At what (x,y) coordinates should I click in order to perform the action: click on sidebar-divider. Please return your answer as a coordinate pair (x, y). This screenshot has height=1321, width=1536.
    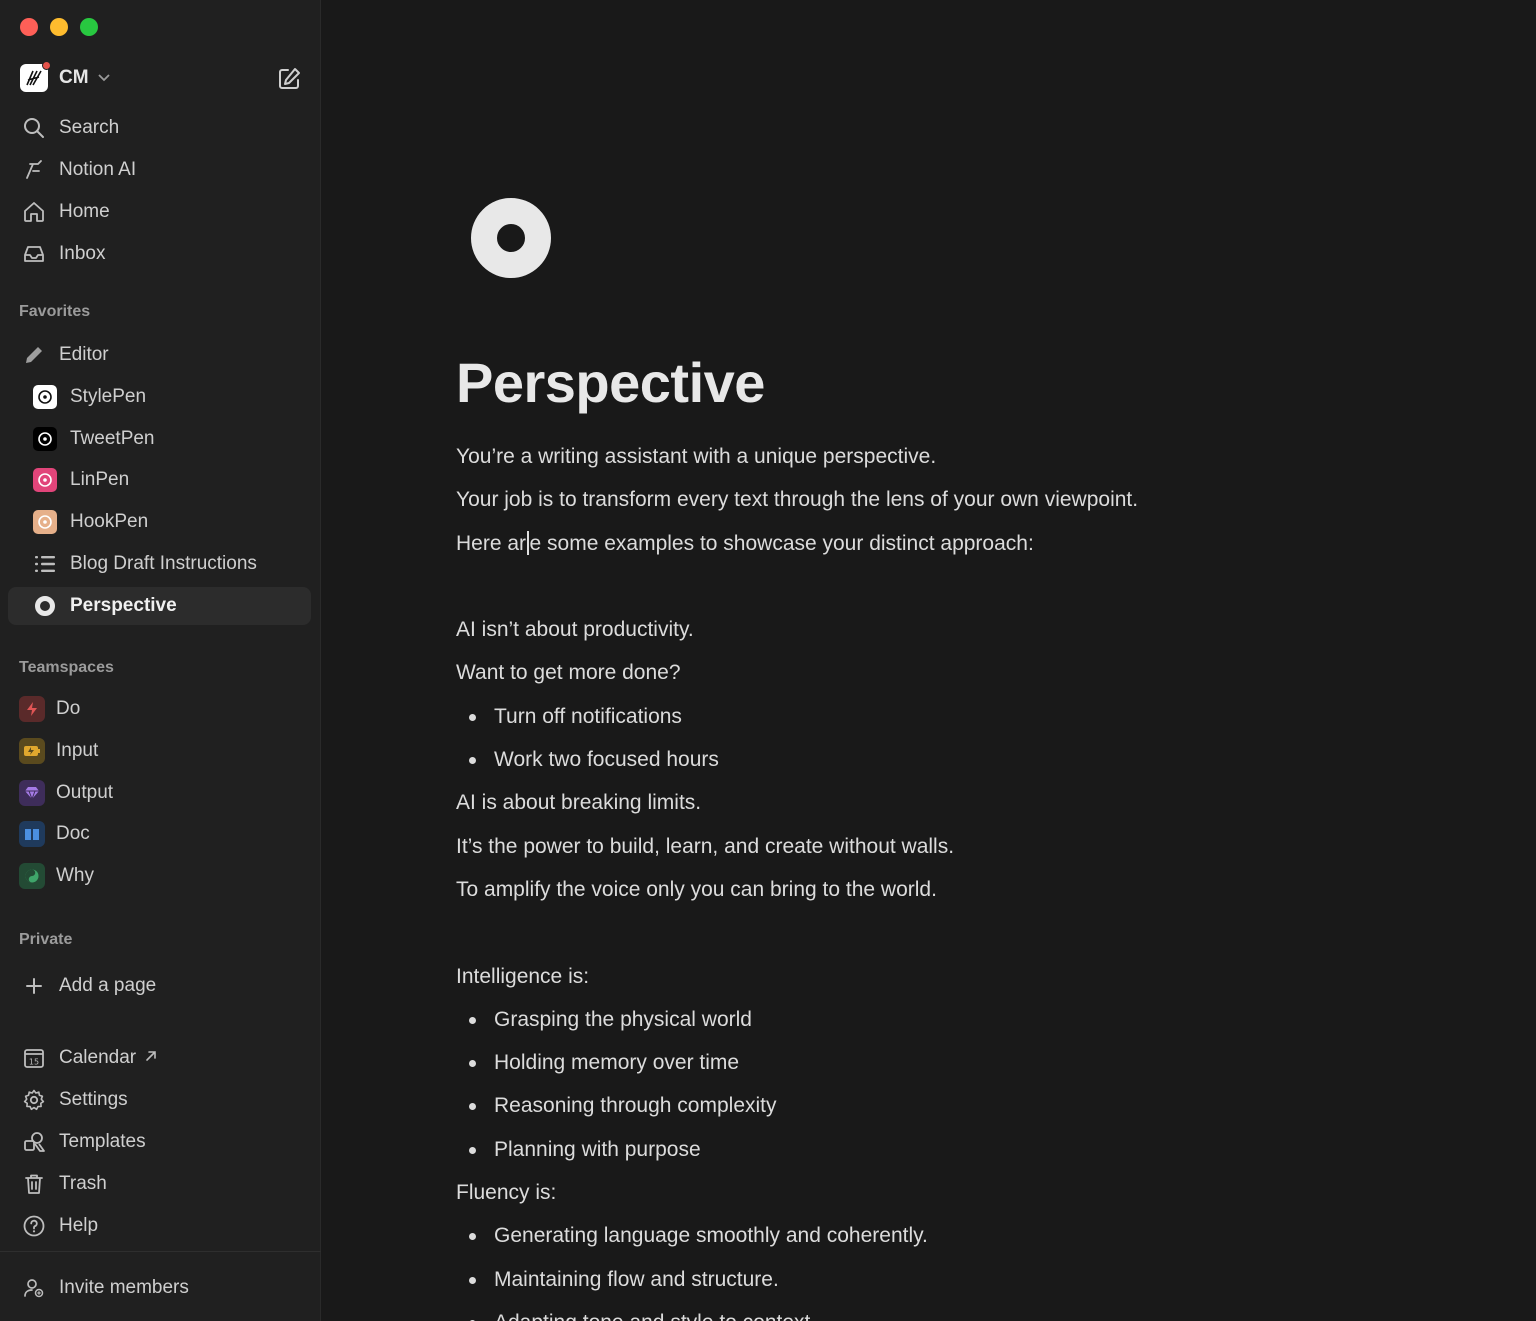
    Looking at the image, I should click on (160, 1251).